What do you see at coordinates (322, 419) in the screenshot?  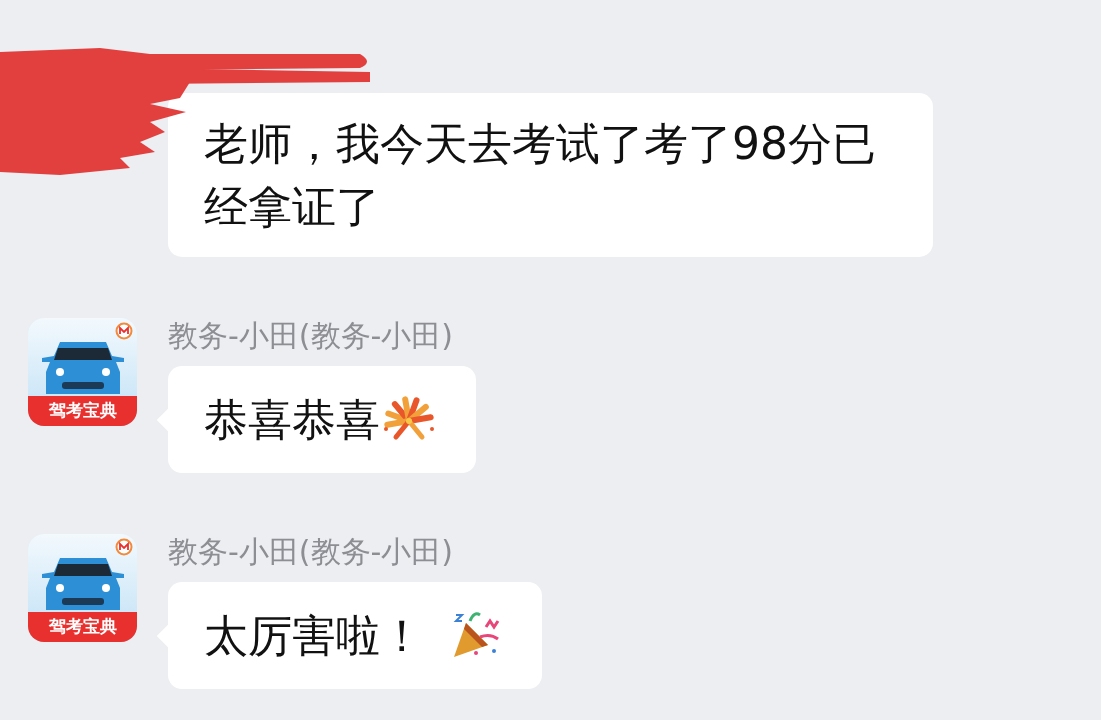 I see `message-bubble: 恭喜恭喜` at bounding box center [322, 419].